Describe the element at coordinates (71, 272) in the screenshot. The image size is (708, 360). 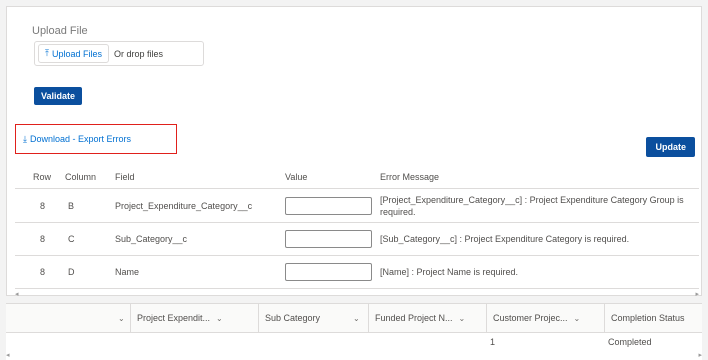
I see `column-letter: D` at that location.